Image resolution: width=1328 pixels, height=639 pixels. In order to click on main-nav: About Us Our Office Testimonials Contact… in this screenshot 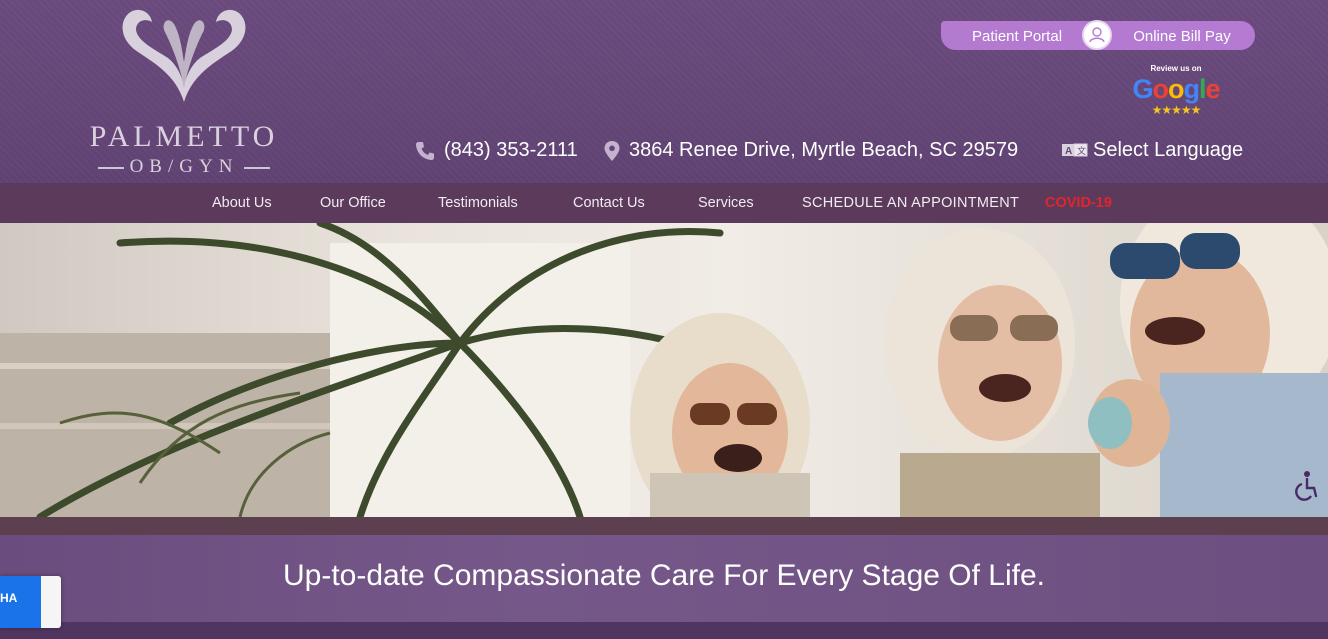, I will do `click(664, 203)`.